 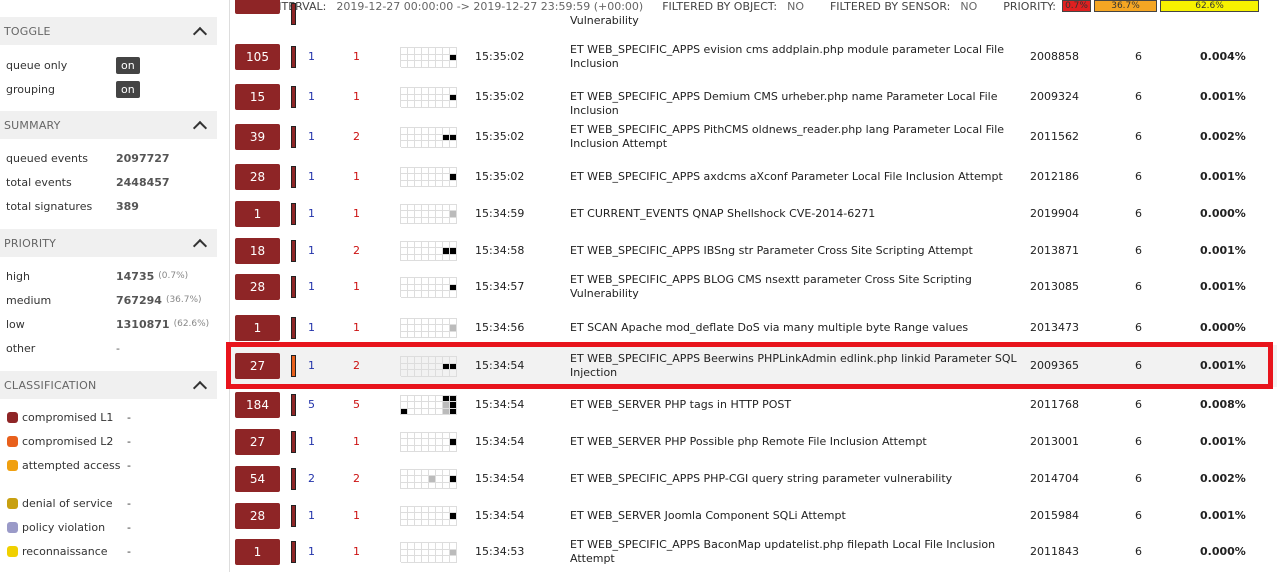 What do you see at coordinates (795, 21) in the screenshot?
I see `signature-name: Vulnerability` at bounding box center [795, 21].